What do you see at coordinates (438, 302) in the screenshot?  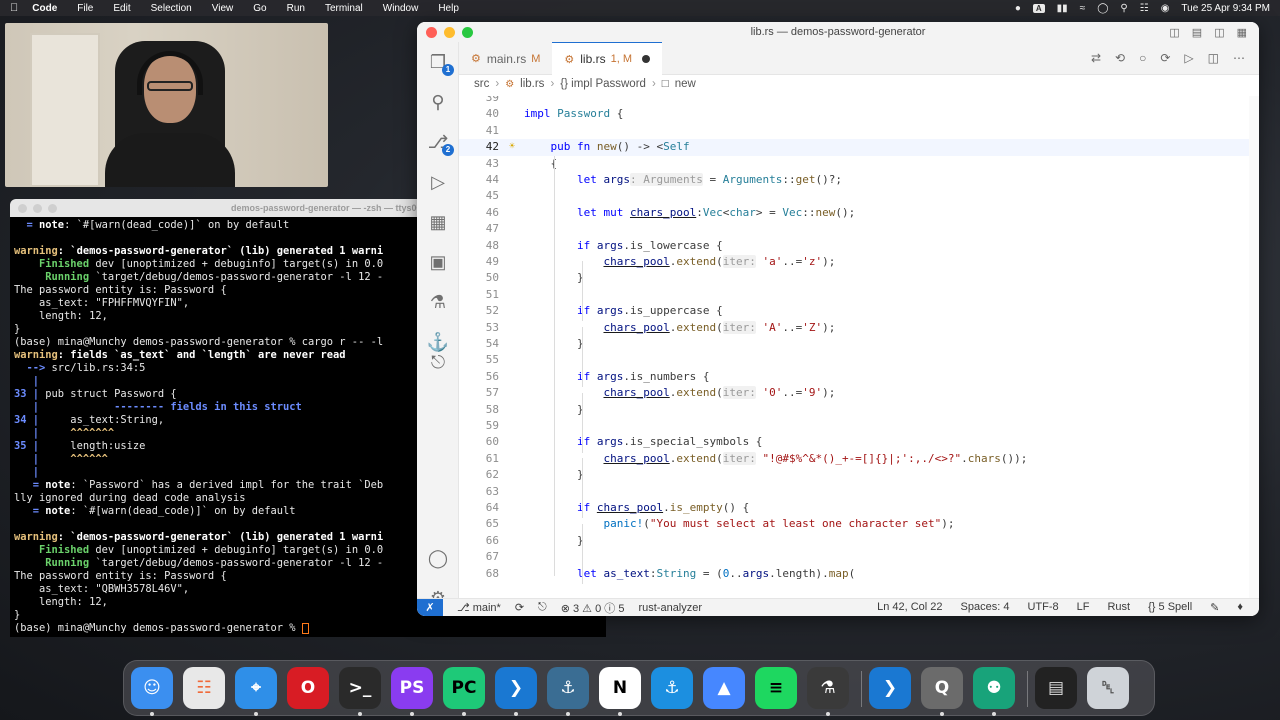 I see `testing-icon: ⚗` at bounding box center [438, 302].